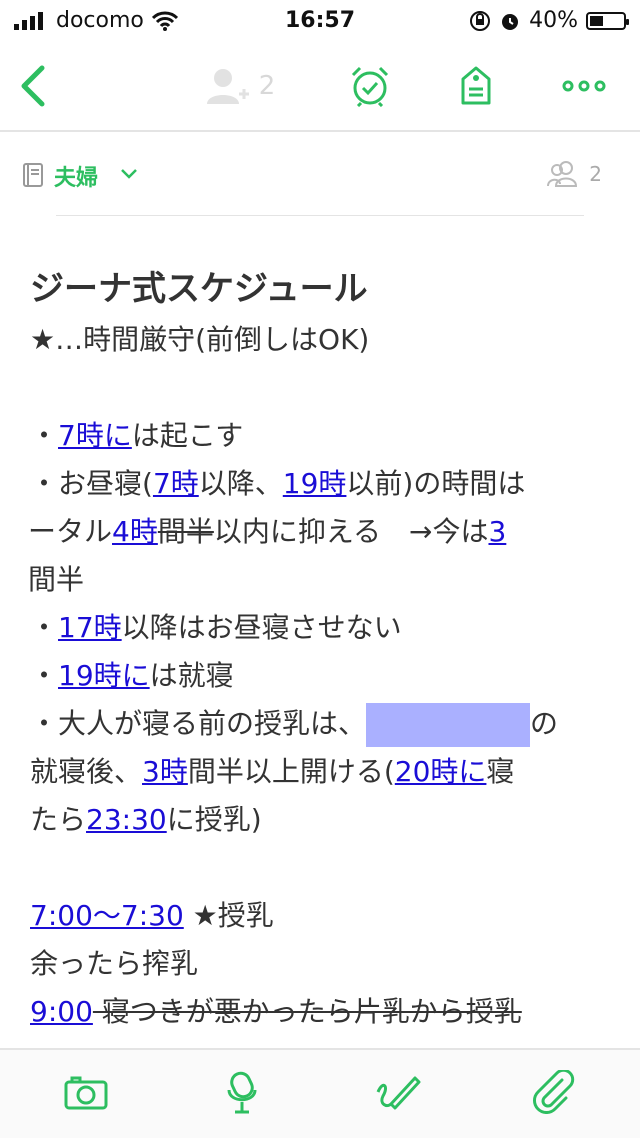  I want to click on chevron-down-icon, so click(129, 174).